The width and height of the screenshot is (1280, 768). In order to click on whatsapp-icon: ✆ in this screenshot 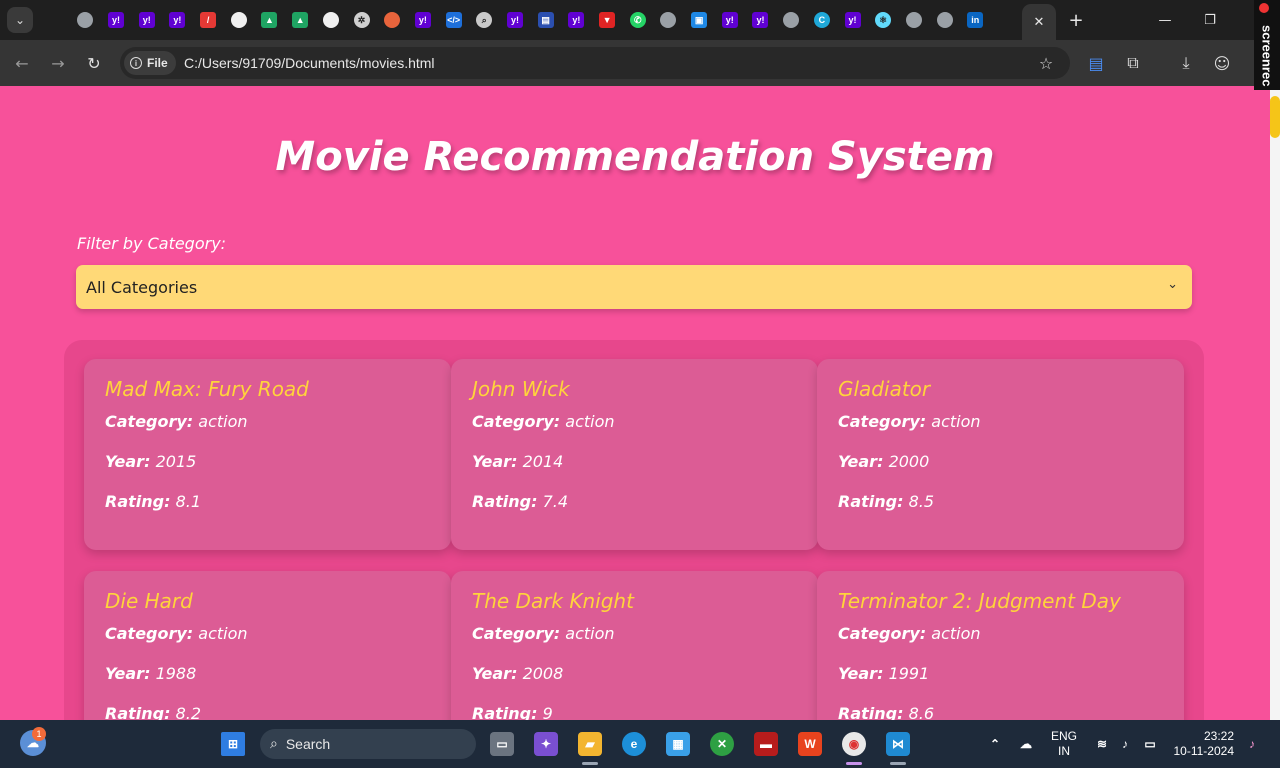, I will do `click(637, 20)`.